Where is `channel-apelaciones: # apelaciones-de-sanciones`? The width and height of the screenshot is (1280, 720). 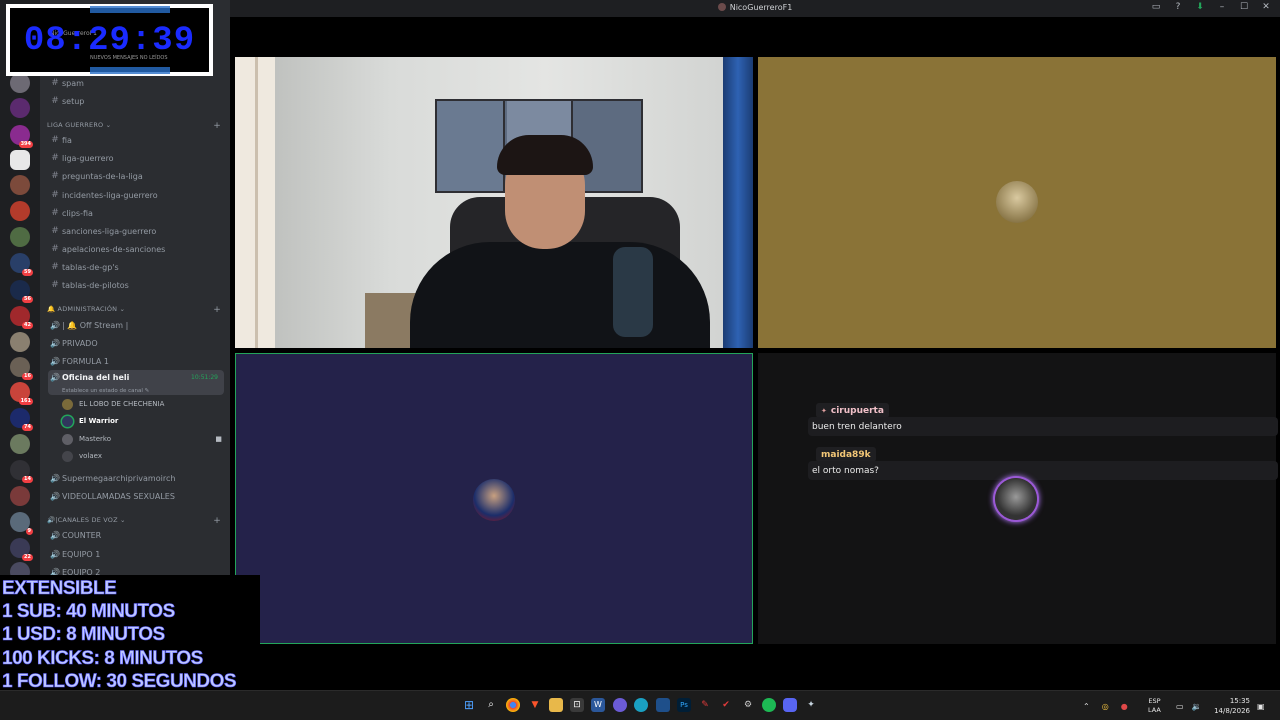 channel-apelaciones: # apelaciones-de-sanciones is located at coordinates (136, 249).